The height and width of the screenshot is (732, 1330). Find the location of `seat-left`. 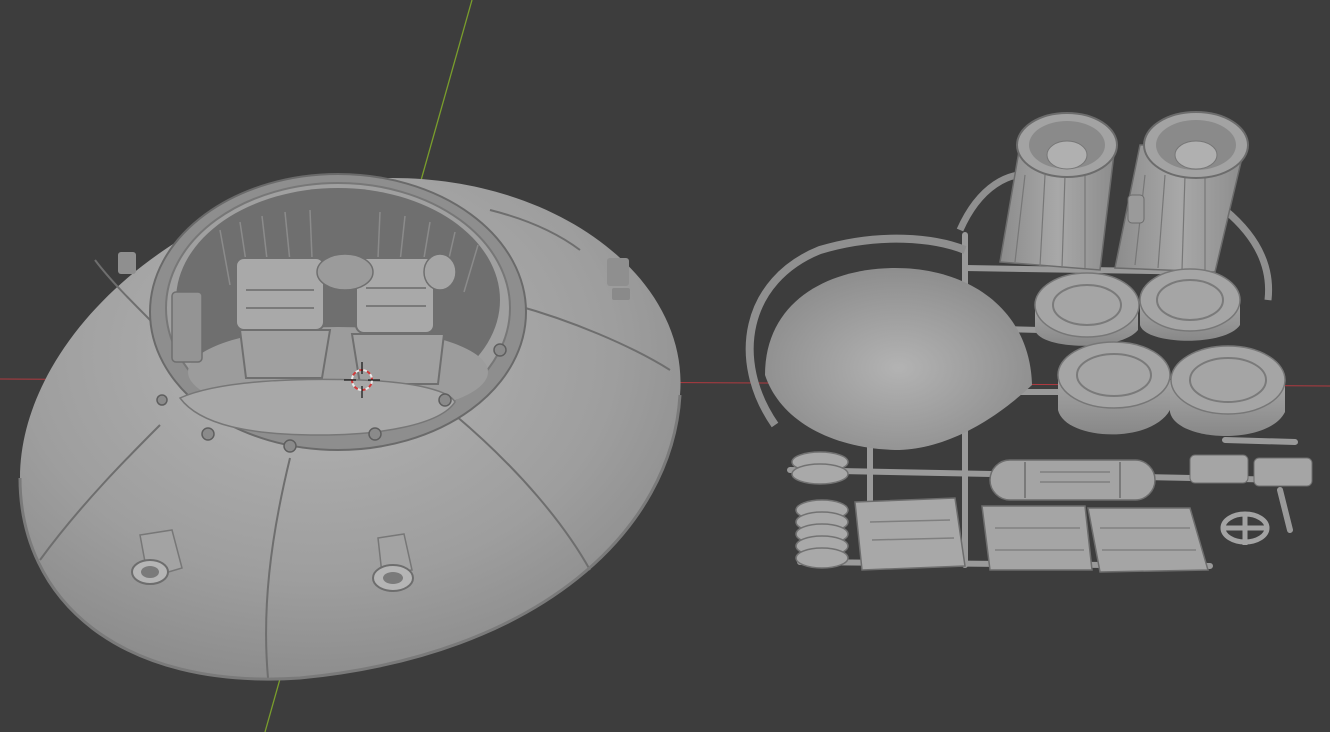

seat-left is located at coordinates (283, 318).